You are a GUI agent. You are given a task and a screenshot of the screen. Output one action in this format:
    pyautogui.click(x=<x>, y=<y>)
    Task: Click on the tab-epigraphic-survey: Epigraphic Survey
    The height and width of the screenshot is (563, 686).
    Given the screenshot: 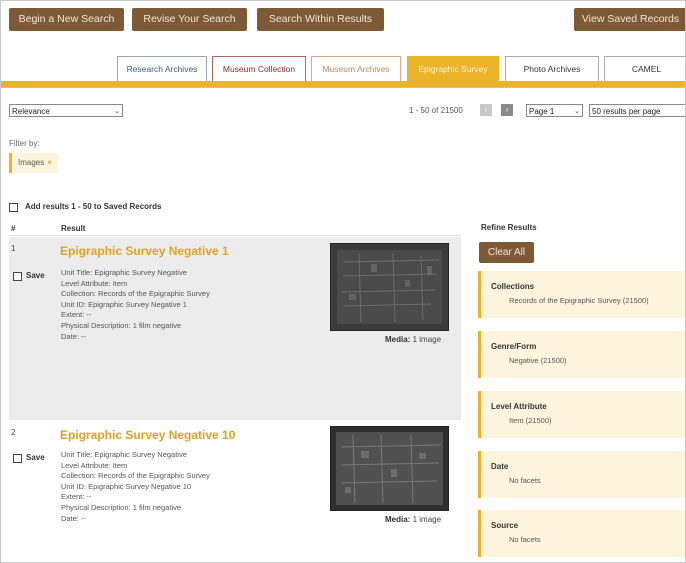 What is the action you would take?
    pyautogui.click(x=453, y=69)
    